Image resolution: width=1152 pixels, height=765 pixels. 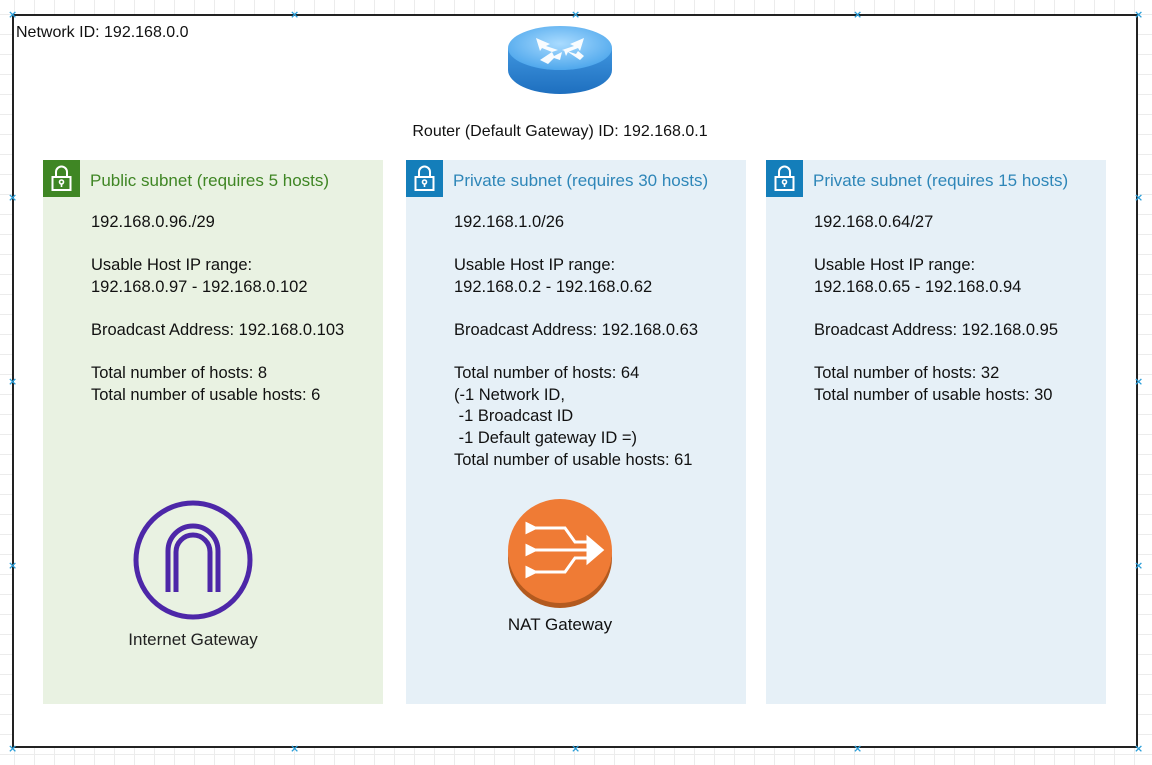 I want to click on internet-gateway-label: Internet Gateway, so click(x=193, y=639).